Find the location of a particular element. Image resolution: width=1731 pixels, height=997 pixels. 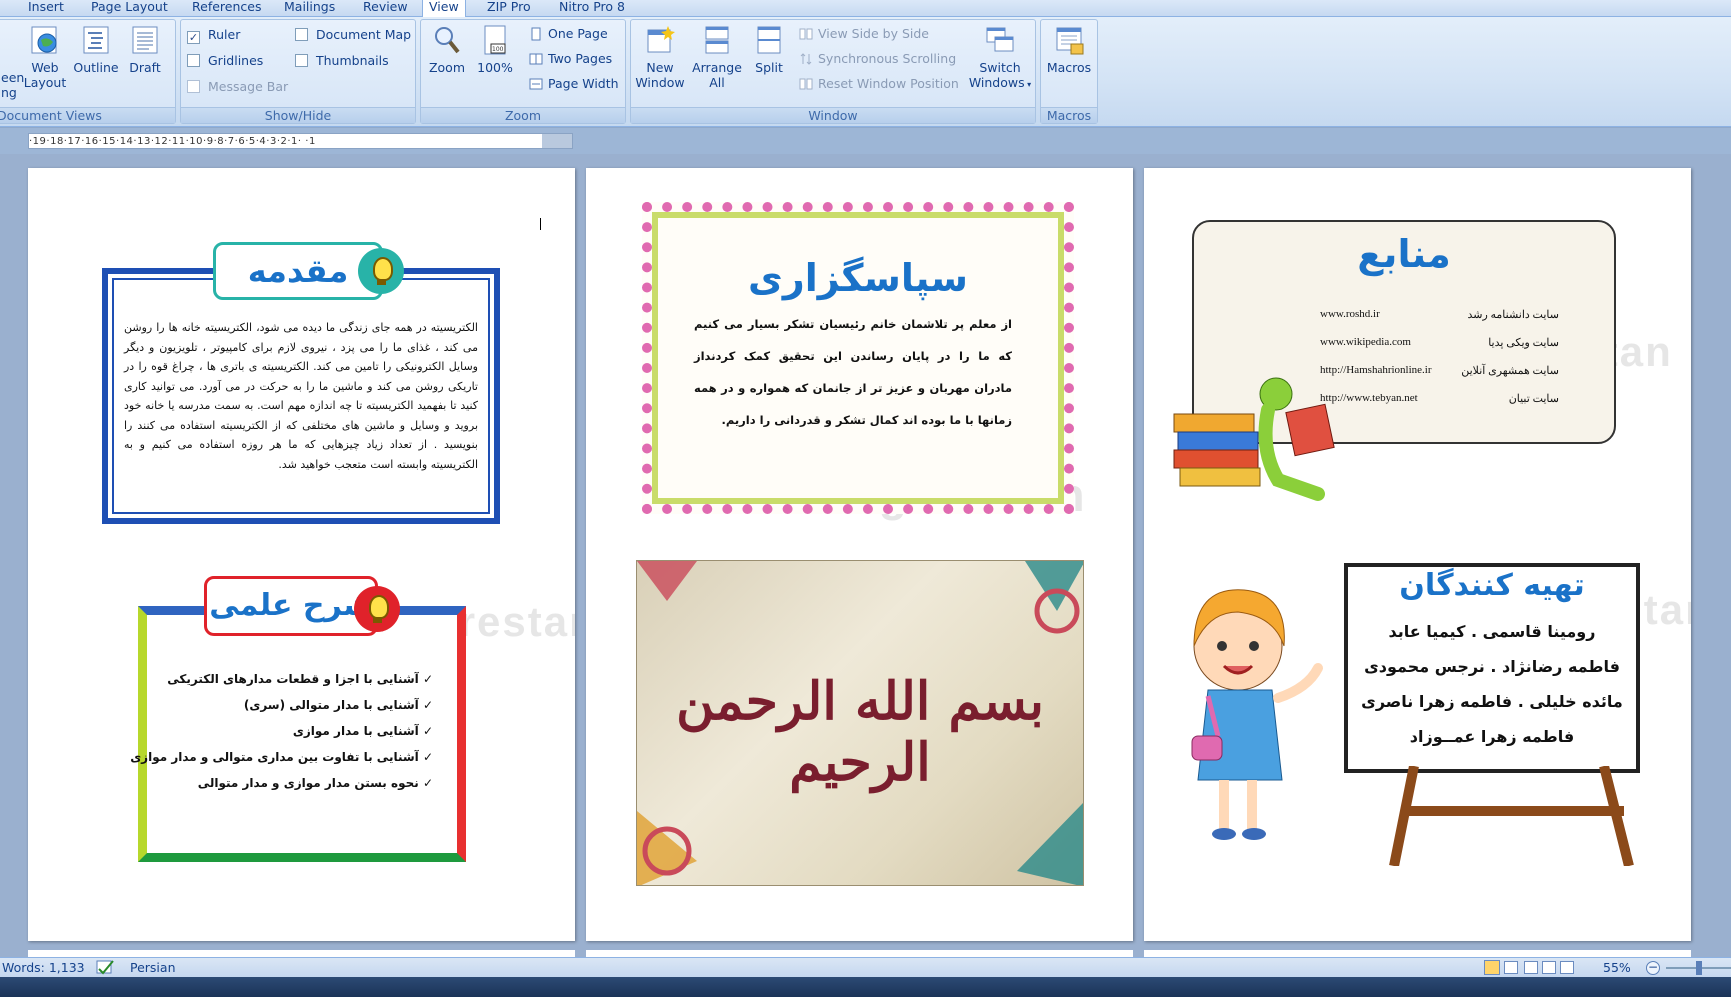

ruler-checkbox: ✓ Ruler is located at coordinates (213, 35).